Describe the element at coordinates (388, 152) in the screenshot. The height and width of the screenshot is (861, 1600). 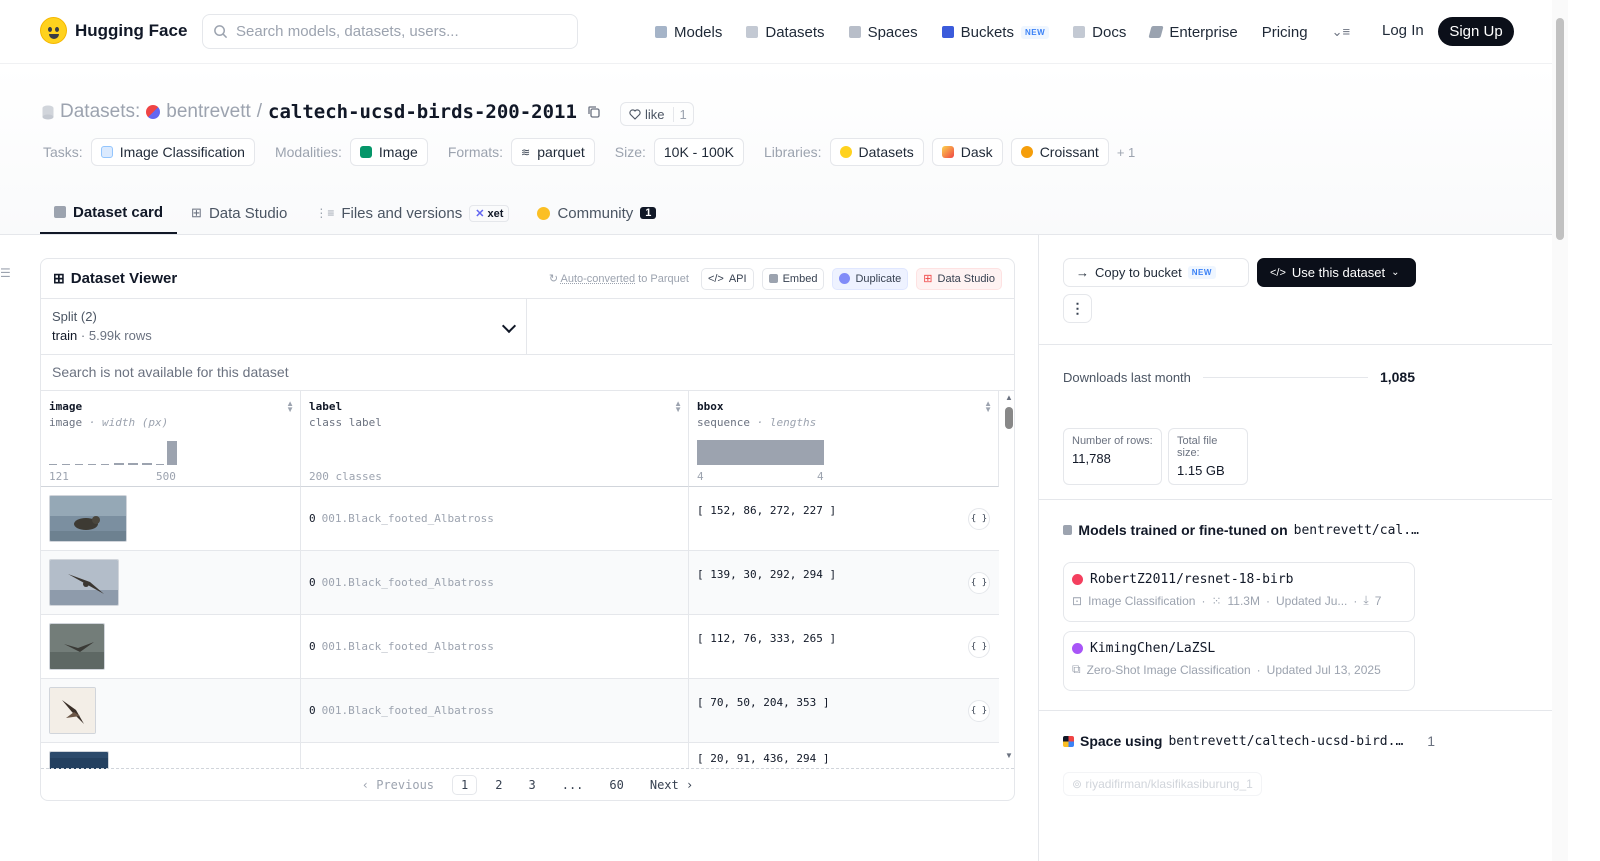
I see `modality-tag: Image` at that location.